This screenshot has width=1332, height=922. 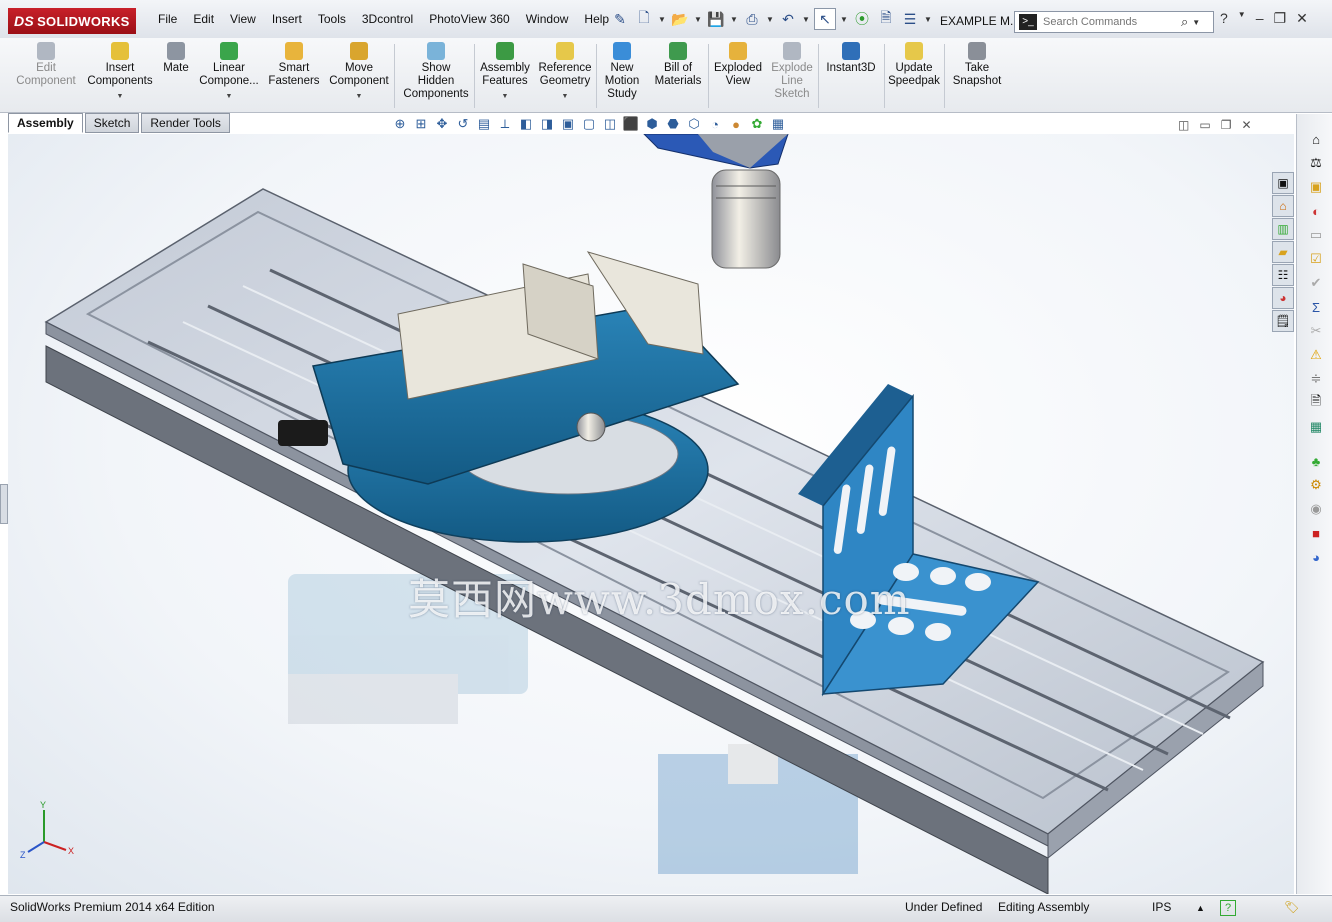 What do you see at coordinates (1204, 125) in the screenshot?
I see `view-minimize-icon: ▭` at bounding box center [1204, 125].